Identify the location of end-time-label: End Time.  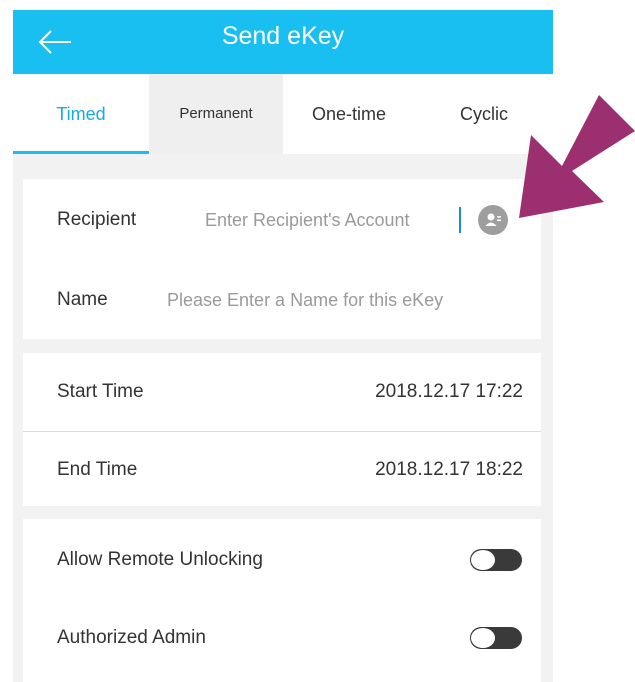
(97, 469).